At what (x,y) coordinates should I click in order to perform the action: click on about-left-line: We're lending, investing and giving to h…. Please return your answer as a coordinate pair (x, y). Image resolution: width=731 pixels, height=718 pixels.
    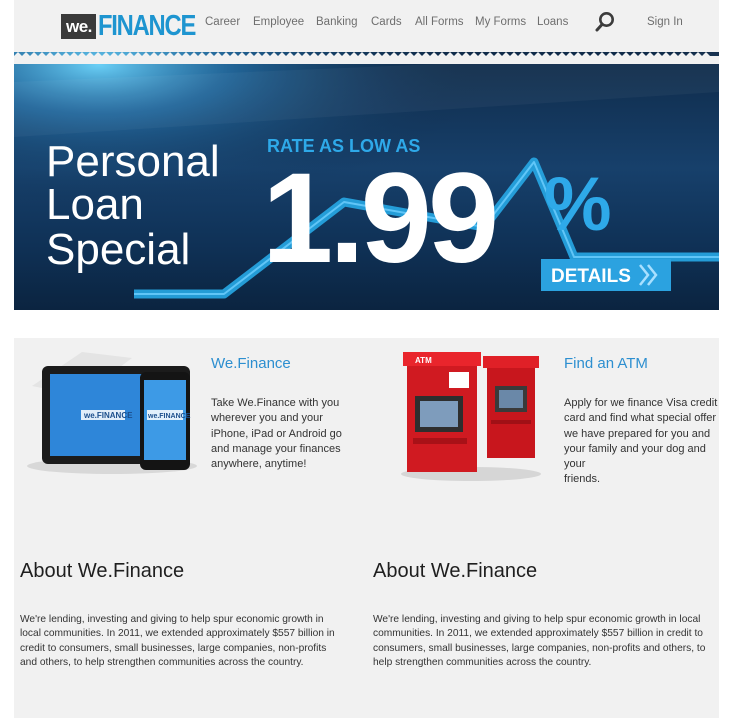
    Looking at the image, I should click on (172, 619).